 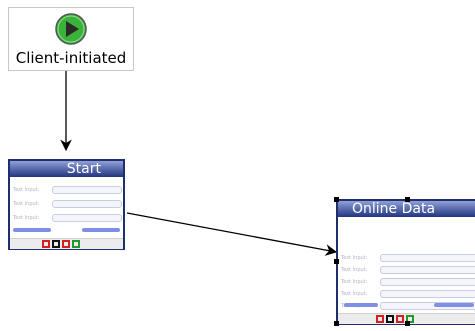 I want to click on play-icon, so click(x=71, y=29).